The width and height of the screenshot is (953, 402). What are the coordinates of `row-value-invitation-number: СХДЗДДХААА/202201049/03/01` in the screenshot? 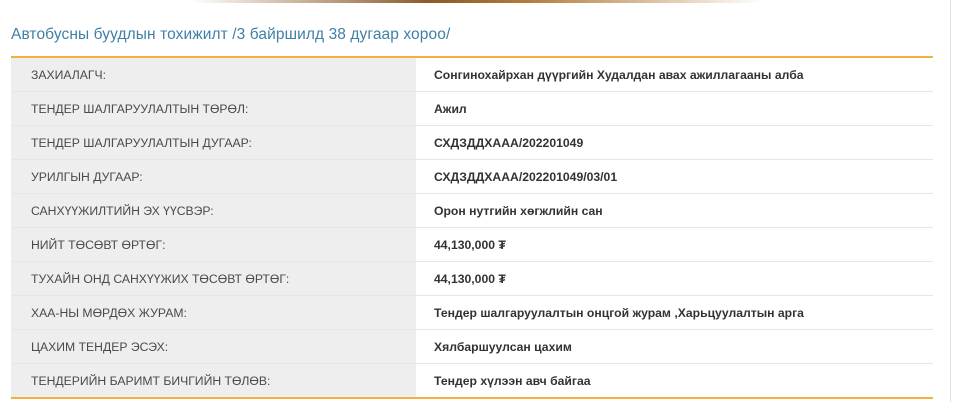 It's located at (674, 176).